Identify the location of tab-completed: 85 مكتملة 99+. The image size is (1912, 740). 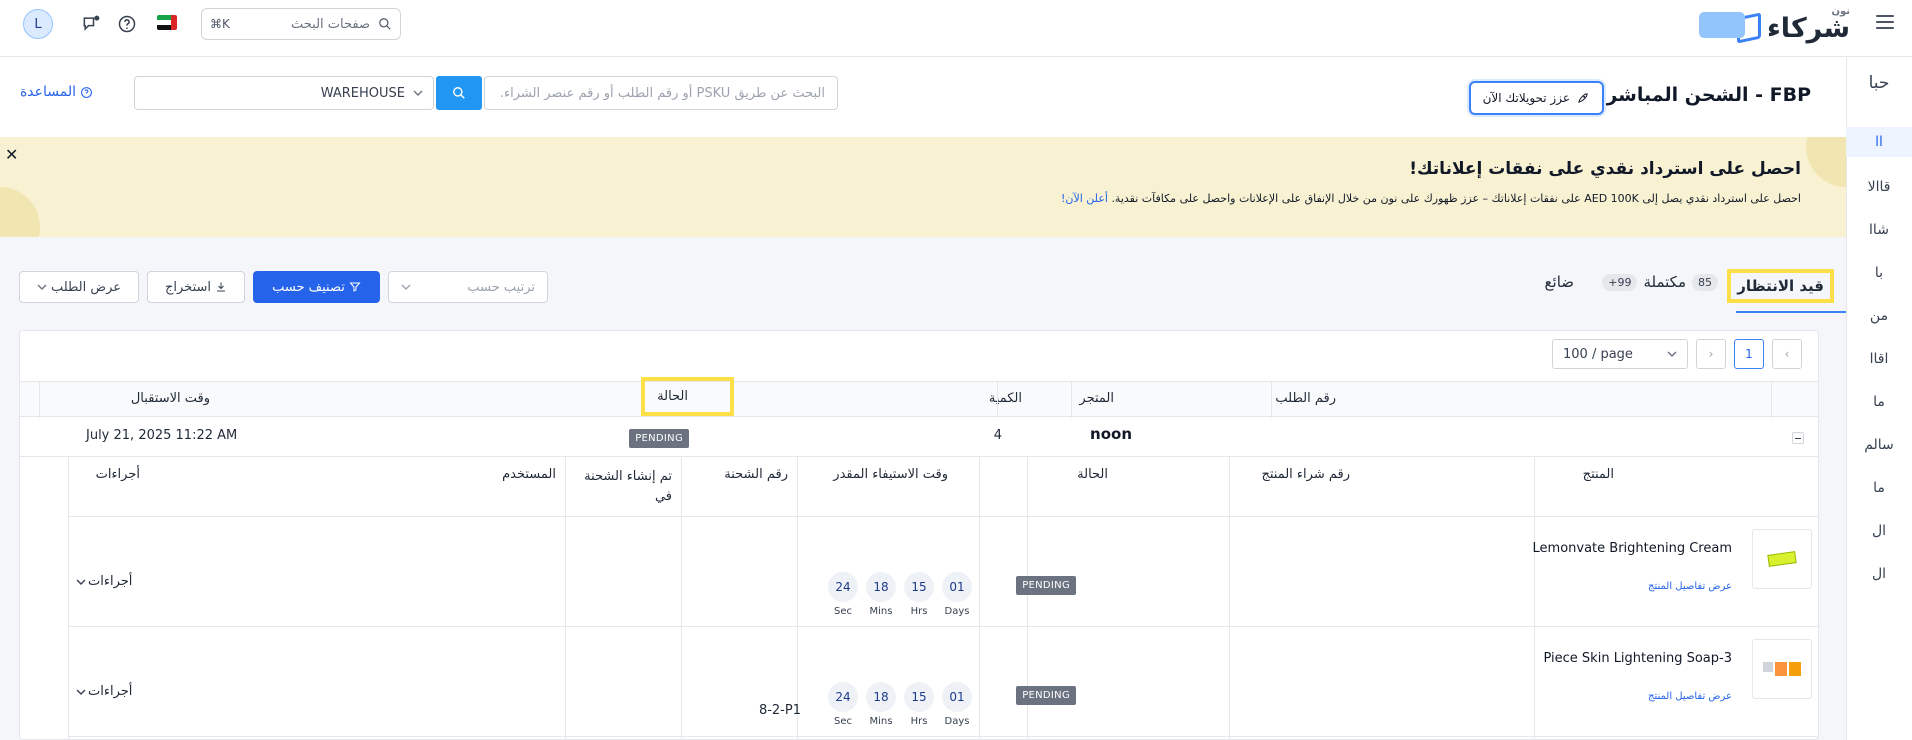
(1660, 282).